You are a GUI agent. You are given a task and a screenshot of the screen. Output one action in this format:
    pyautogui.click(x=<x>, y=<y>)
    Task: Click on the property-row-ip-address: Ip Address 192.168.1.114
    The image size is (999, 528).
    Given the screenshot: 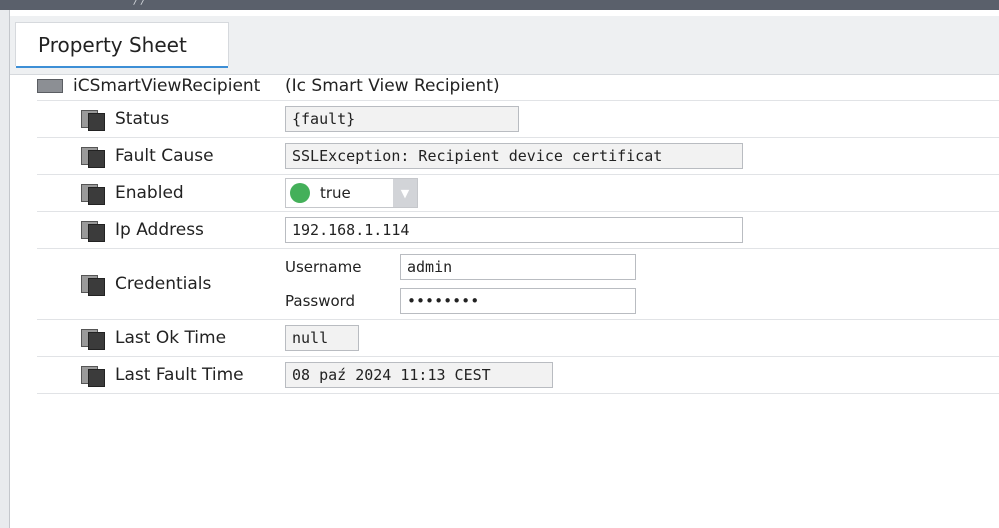 What is the action you would take?
    pyautogui.click(x=518, y=230)
    